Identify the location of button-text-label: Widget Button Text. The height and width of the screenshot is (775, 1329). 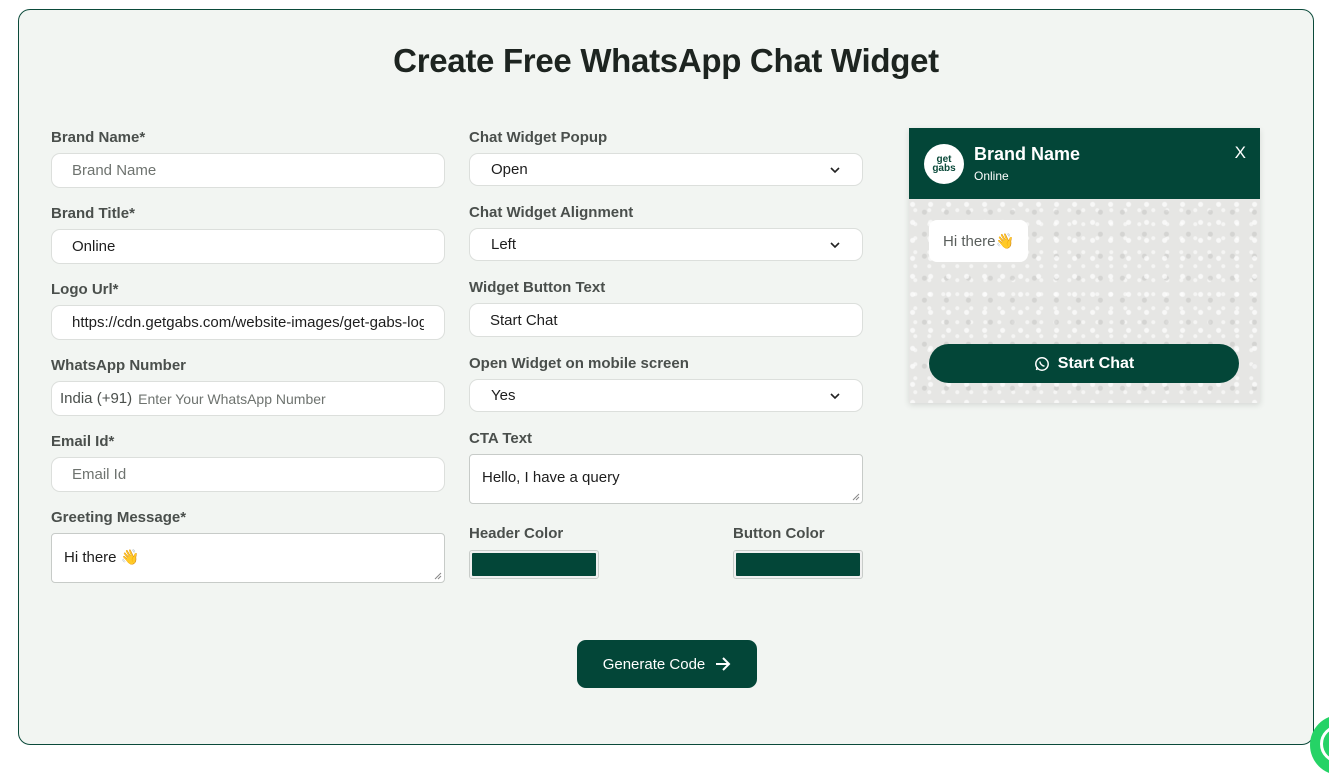
(537, 287).